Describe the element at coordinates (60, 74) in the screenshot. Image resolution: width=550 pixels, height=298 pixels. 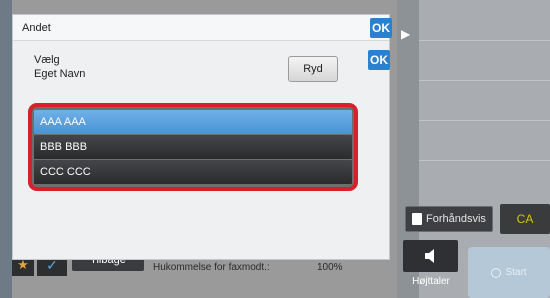
I see `field-label-line2: Eget Navn` at that location.